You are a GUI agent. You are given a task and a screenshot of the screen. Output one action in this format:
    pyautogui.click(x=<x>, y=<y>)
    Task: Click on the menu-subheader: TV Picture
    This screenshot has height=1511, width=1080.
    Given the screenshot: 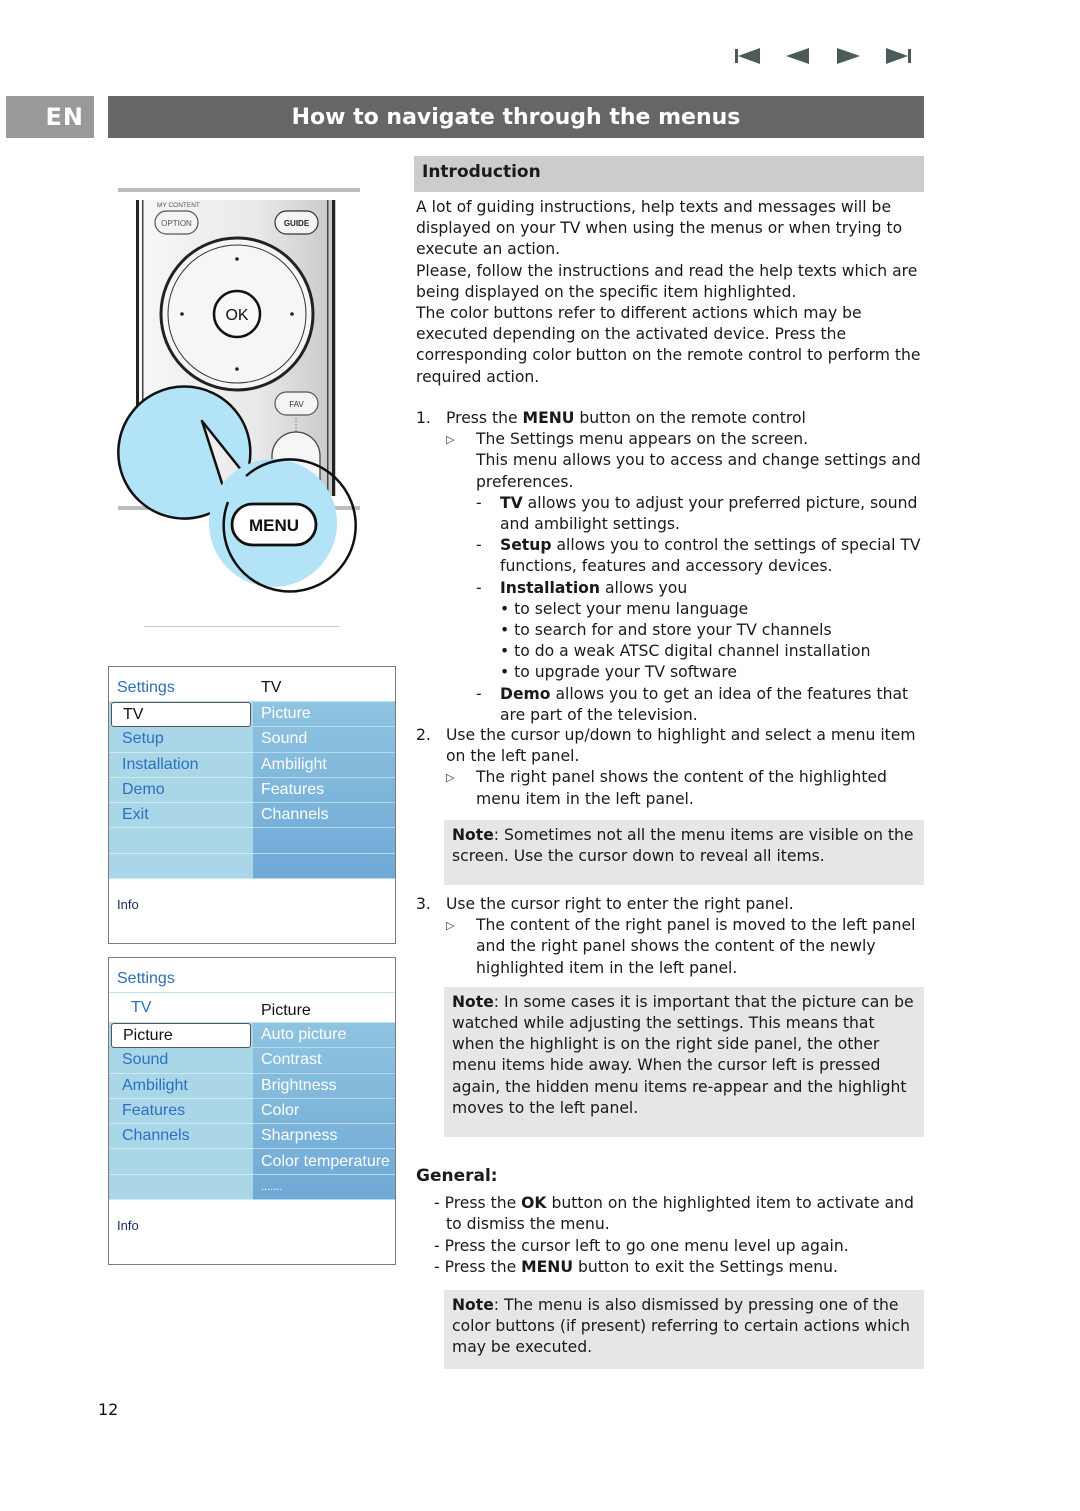 What is the action you would take?
    pyautogui.click(x=252, y=1008)
    